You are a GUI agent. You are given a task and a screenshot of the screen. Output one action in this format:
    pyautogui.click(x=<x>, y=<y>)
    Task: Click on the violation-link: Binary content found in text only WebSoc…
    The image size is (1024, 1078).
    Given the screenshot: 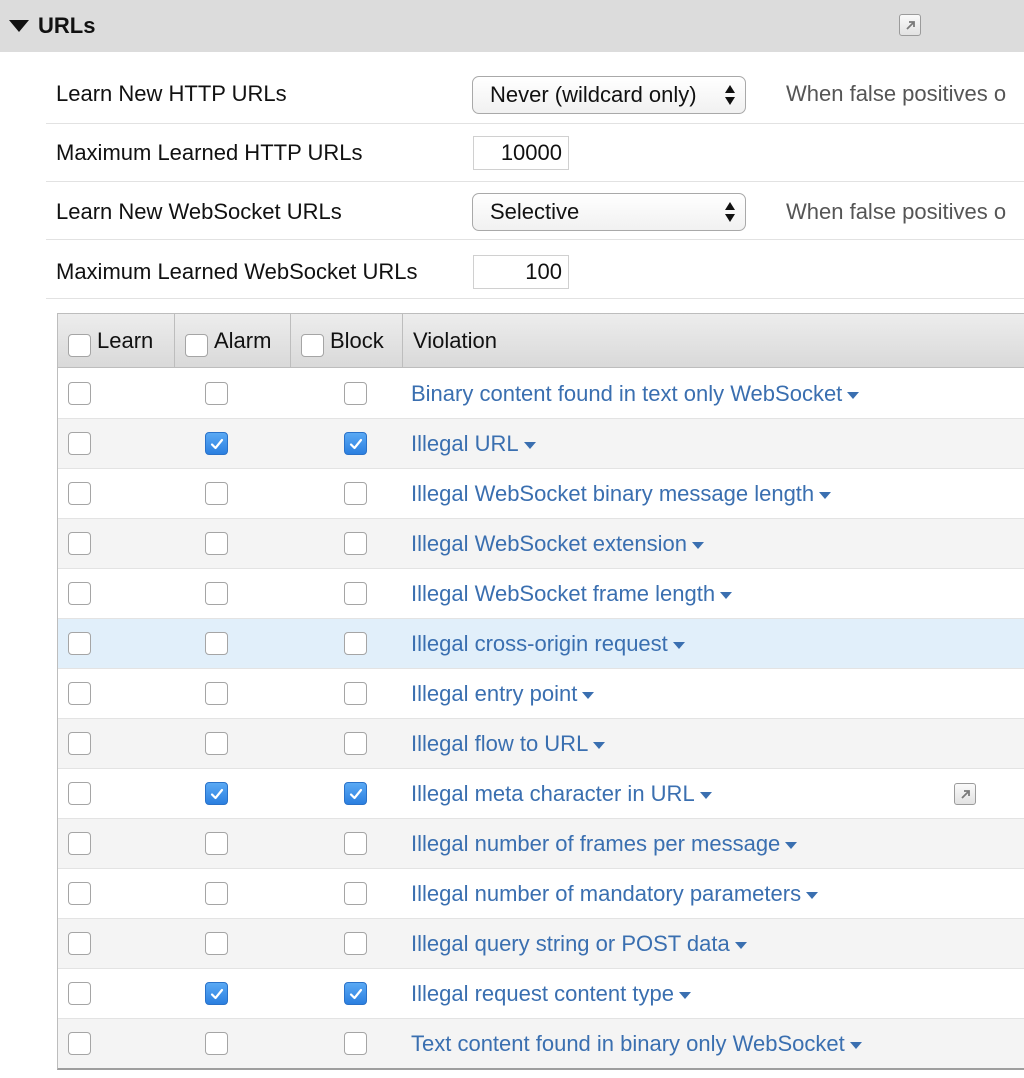 What is the action you would take?
    pyautogui.click(x=635, y=394)
    